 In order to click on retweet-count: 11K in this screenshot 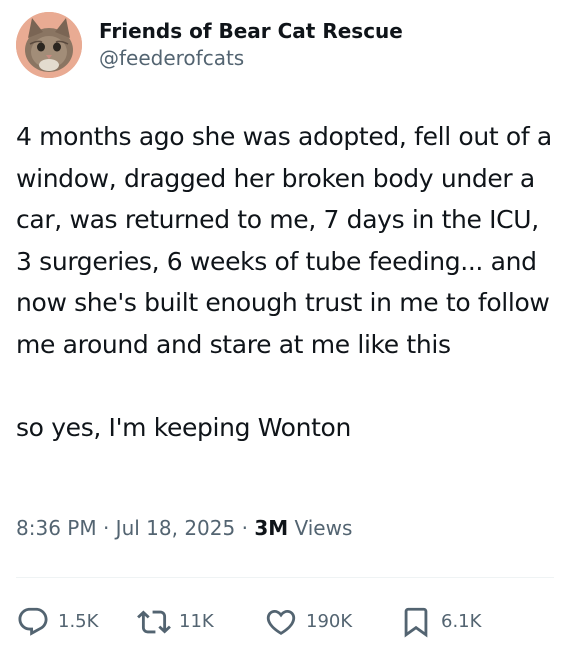, I will do `click(196, 621)`.